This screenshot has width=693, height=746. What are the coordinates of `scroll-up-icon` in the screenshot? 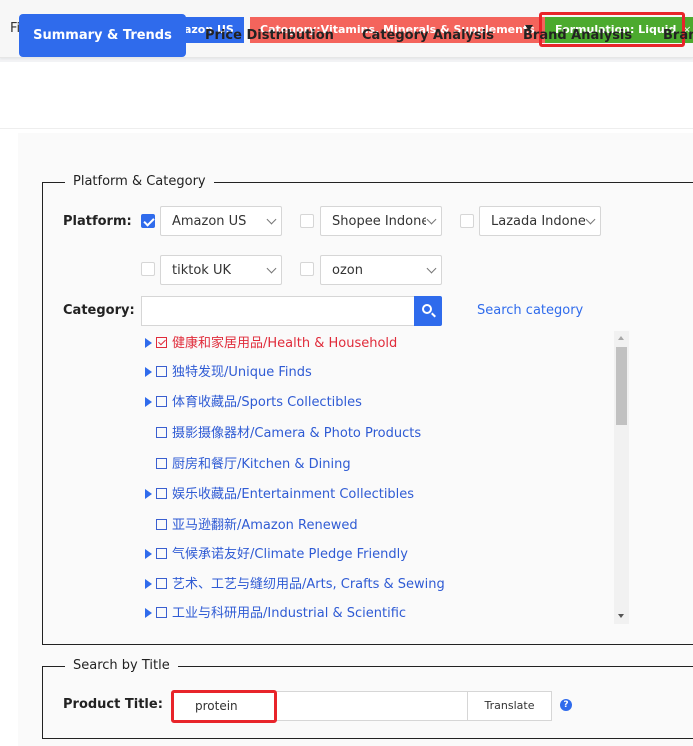 It's located at (621, 338).